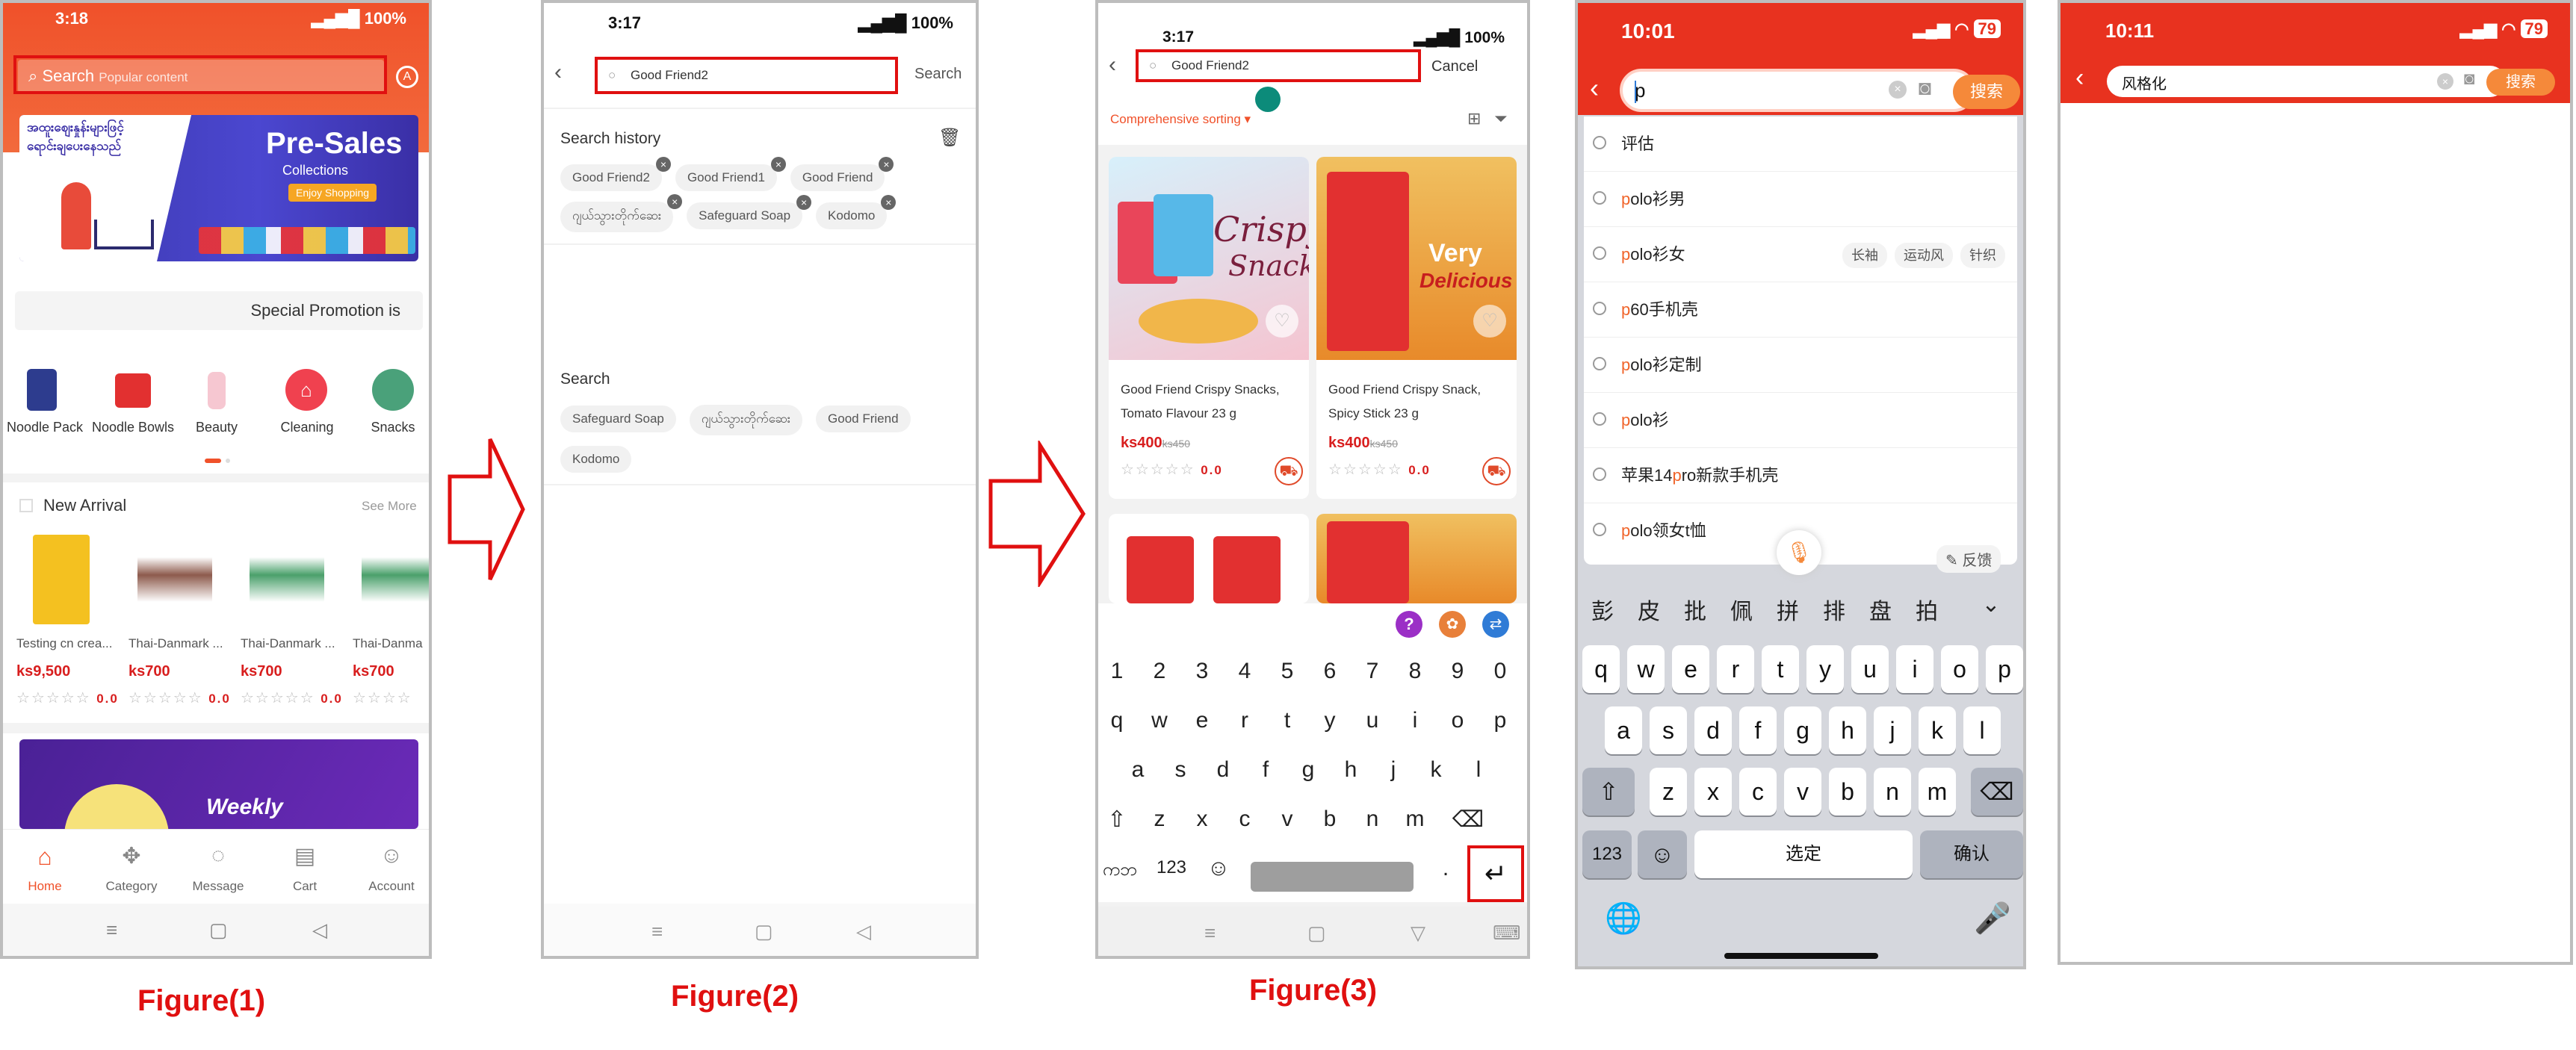 The height and width of the screenshot is (1050, 2576). I want to click on suggestion-item: 评估, so click(1800, 144).